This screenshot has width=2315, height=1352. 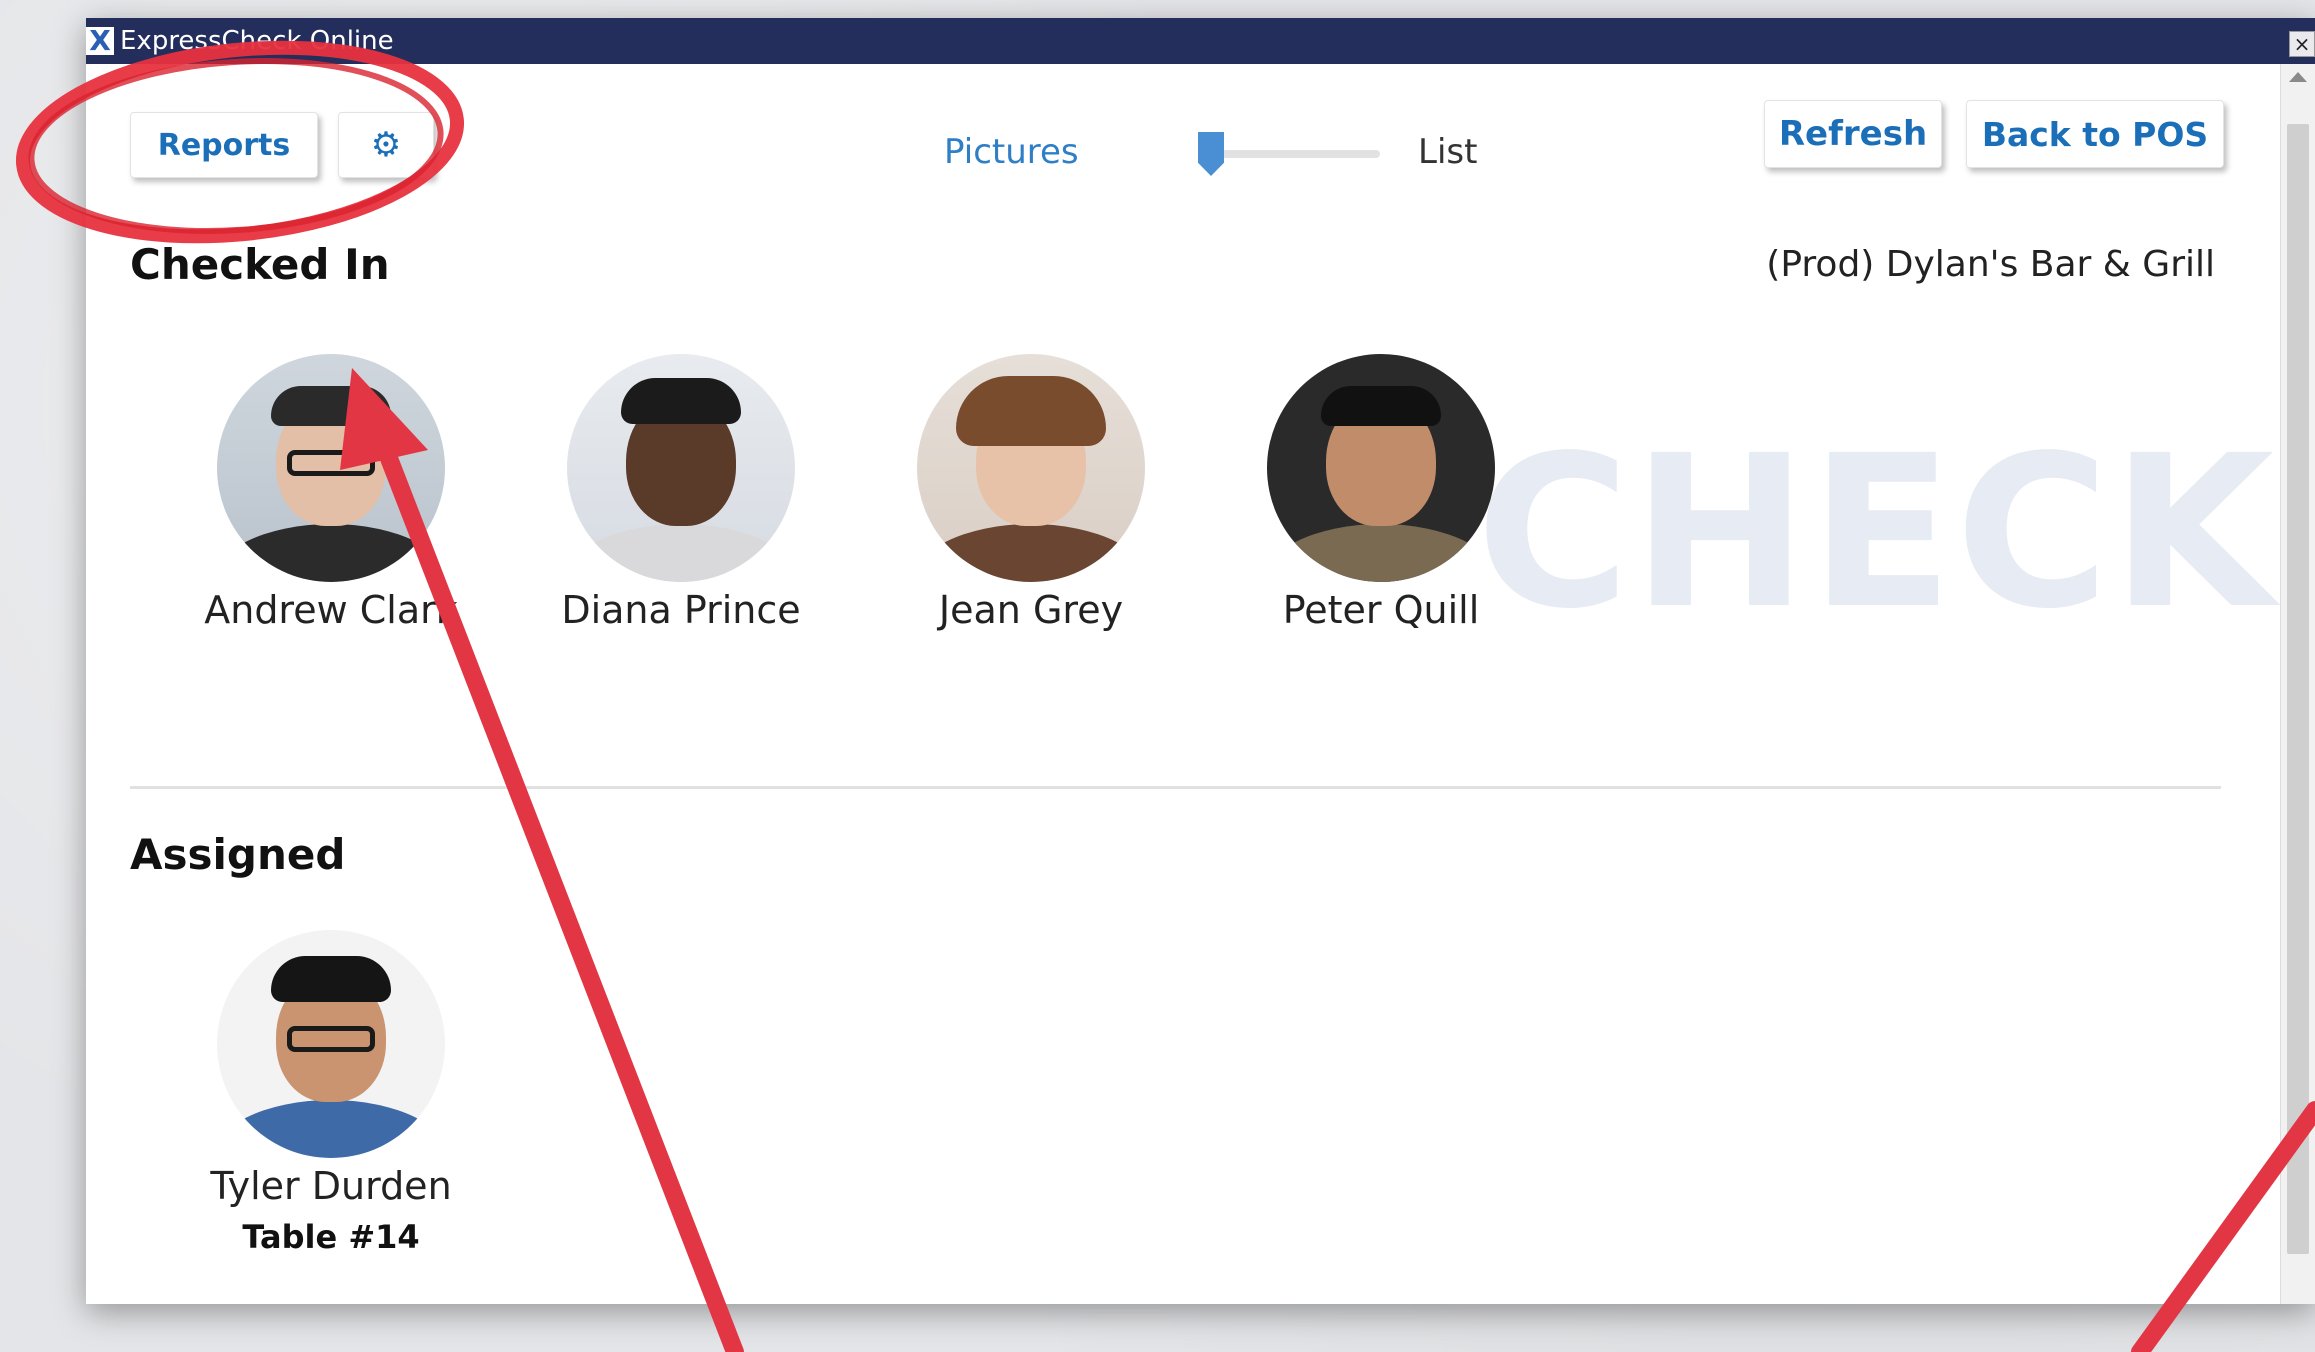 I want to click on app-logo-icon: X, so click(x=100, y=41).